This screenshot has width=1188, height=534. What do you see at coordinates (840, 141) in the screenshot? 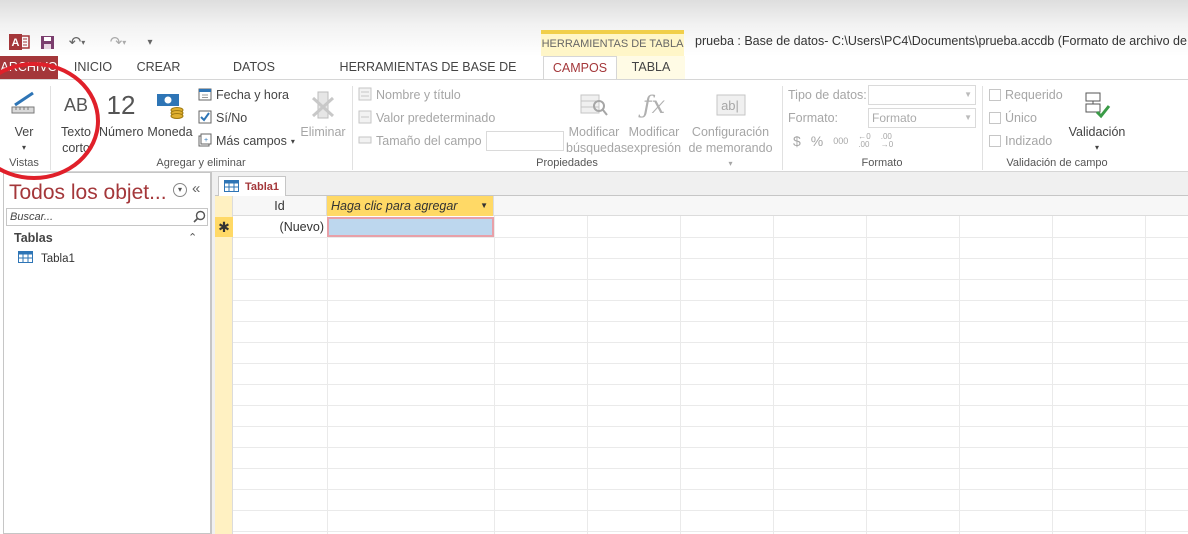
I see `thousands-format-icon: 000` at bounding box center [840, 141].